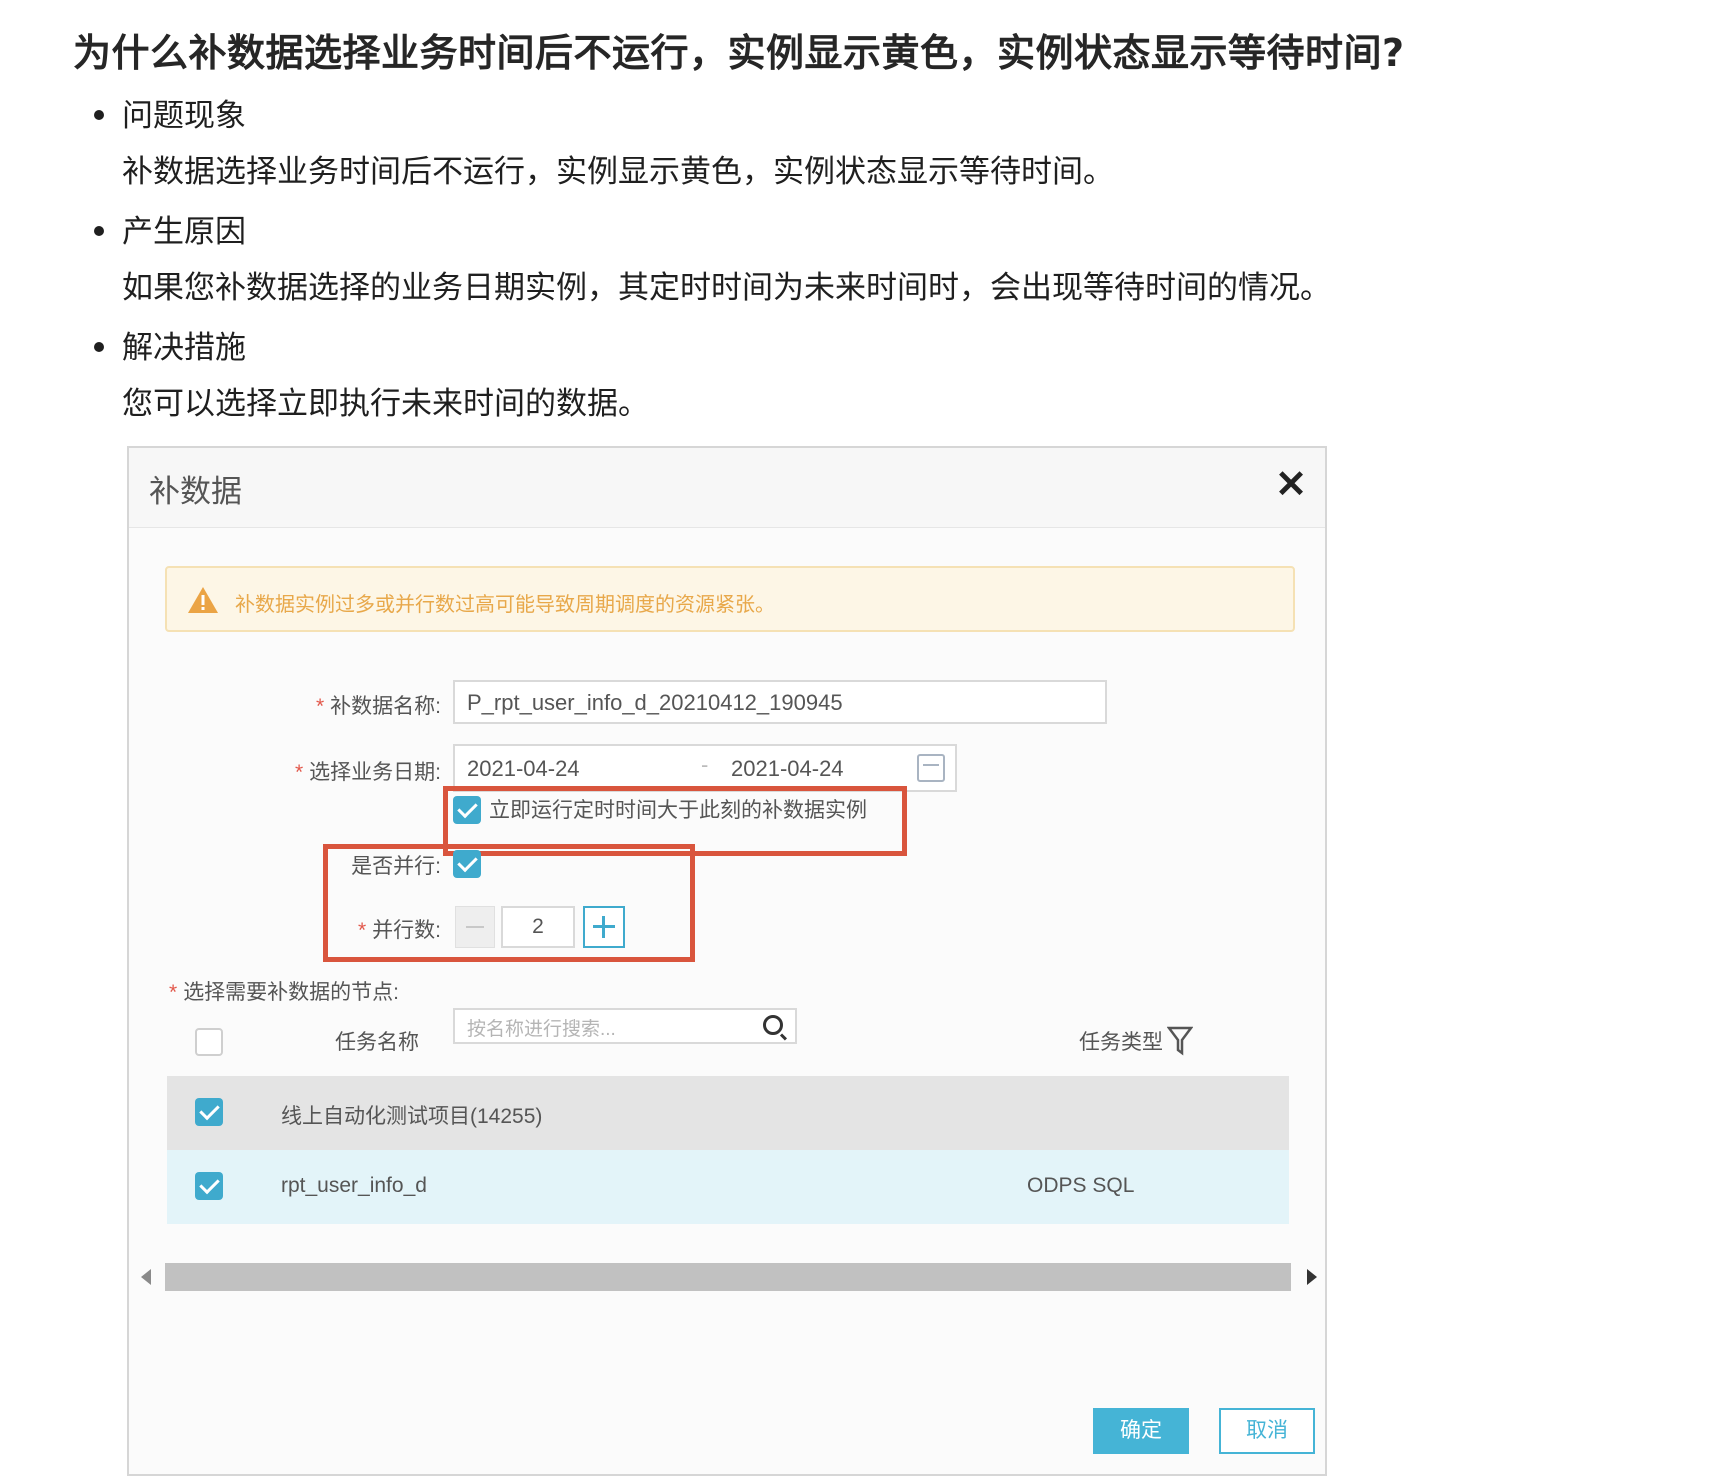 This screenshot has width=1728, height=1476. Describe the element at coordinates (1141, 1431) in the screenshot. I see `confirm-button: 确定` at that location.